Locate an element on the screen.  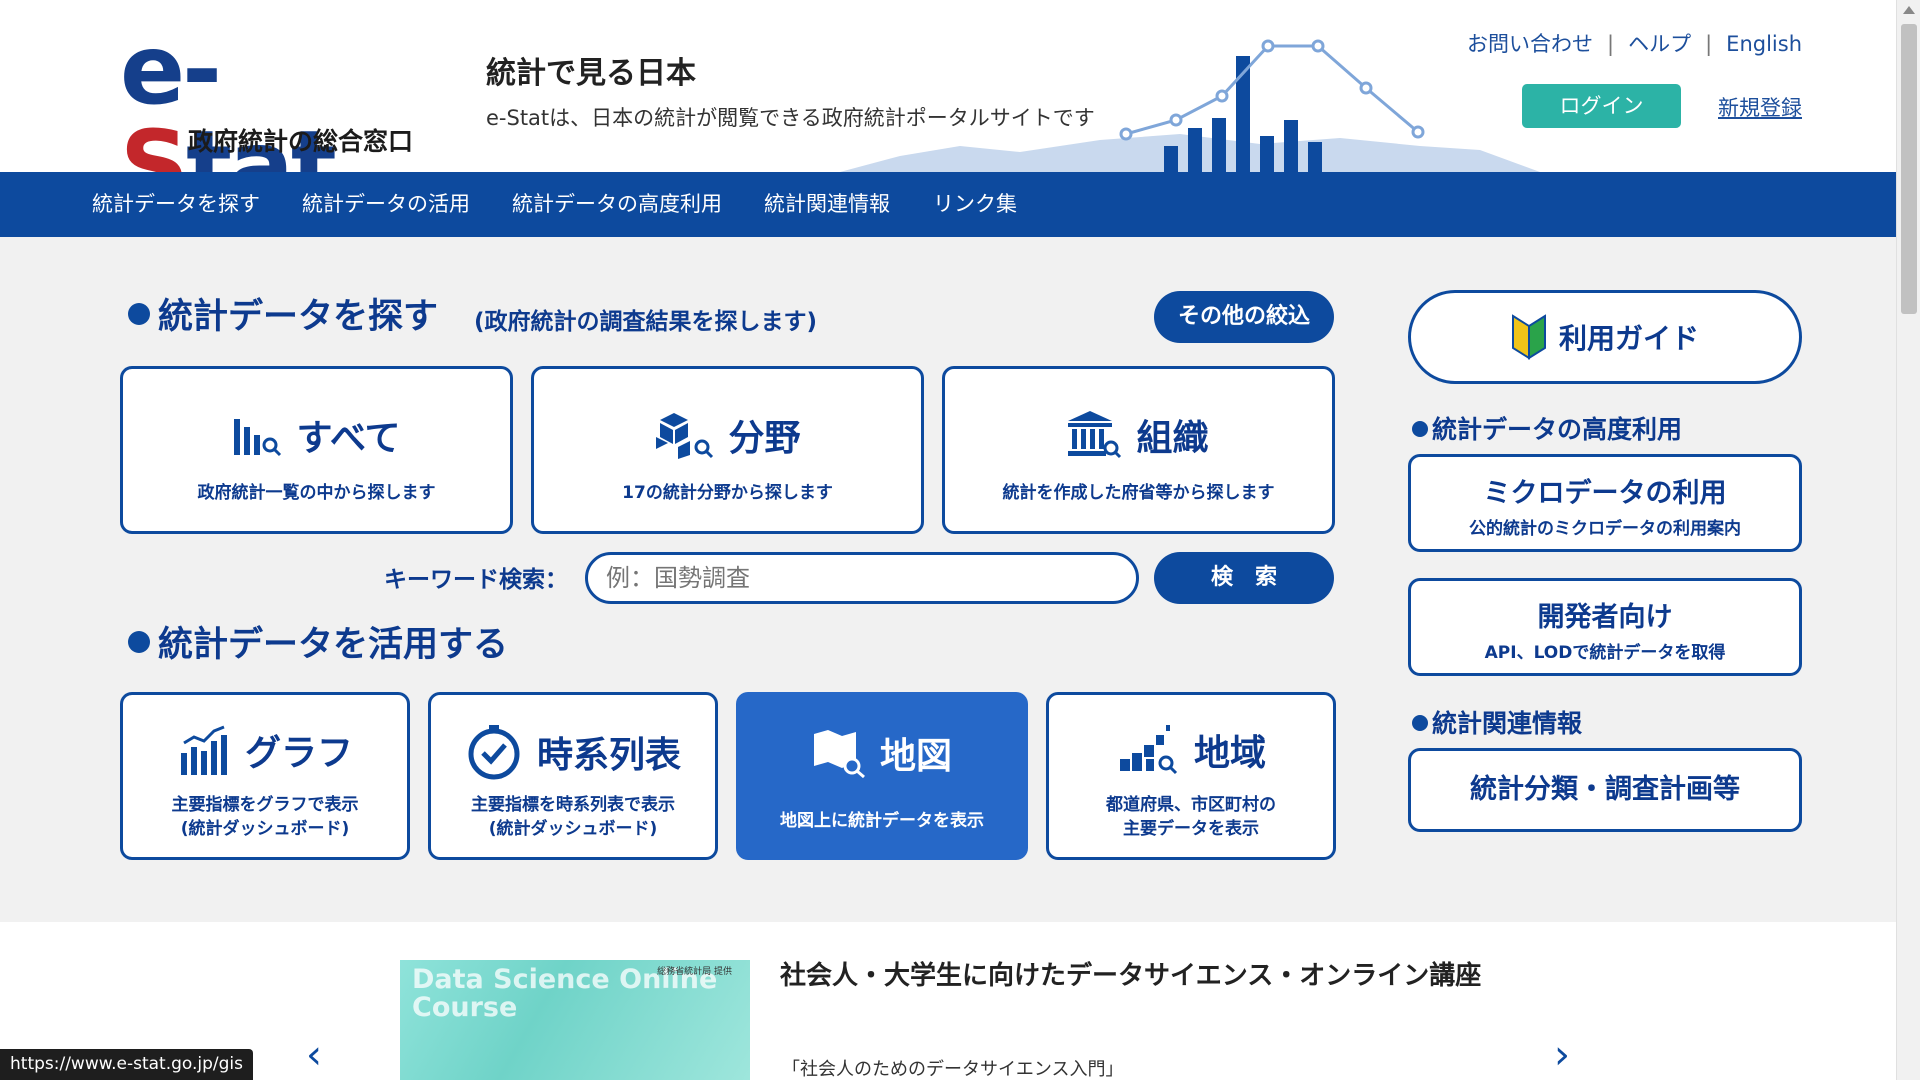
card-description: 統計を作成した府省等から探します is located at coordinates (1138, 493).